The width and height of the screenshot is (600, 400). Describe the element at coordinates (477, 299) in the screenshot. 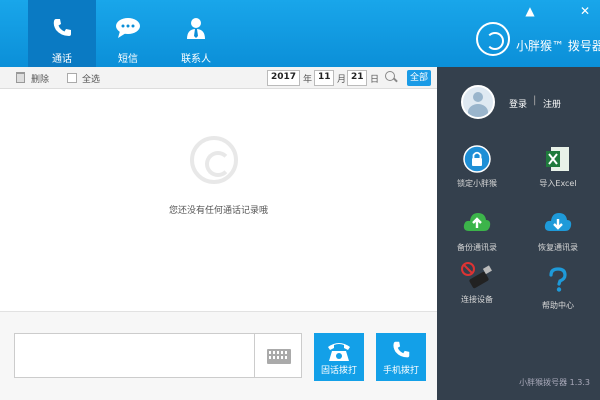

I see `tool-label: 连接设备` at that location.